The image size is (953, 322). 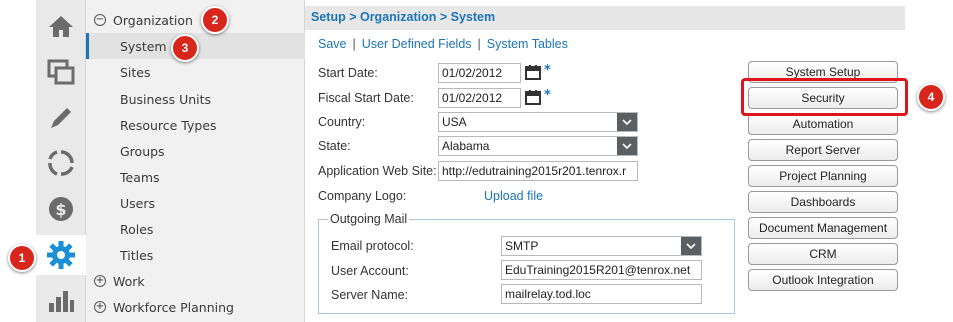 I want to click on user-account-label: User Account:, so click(x=370, y=271).